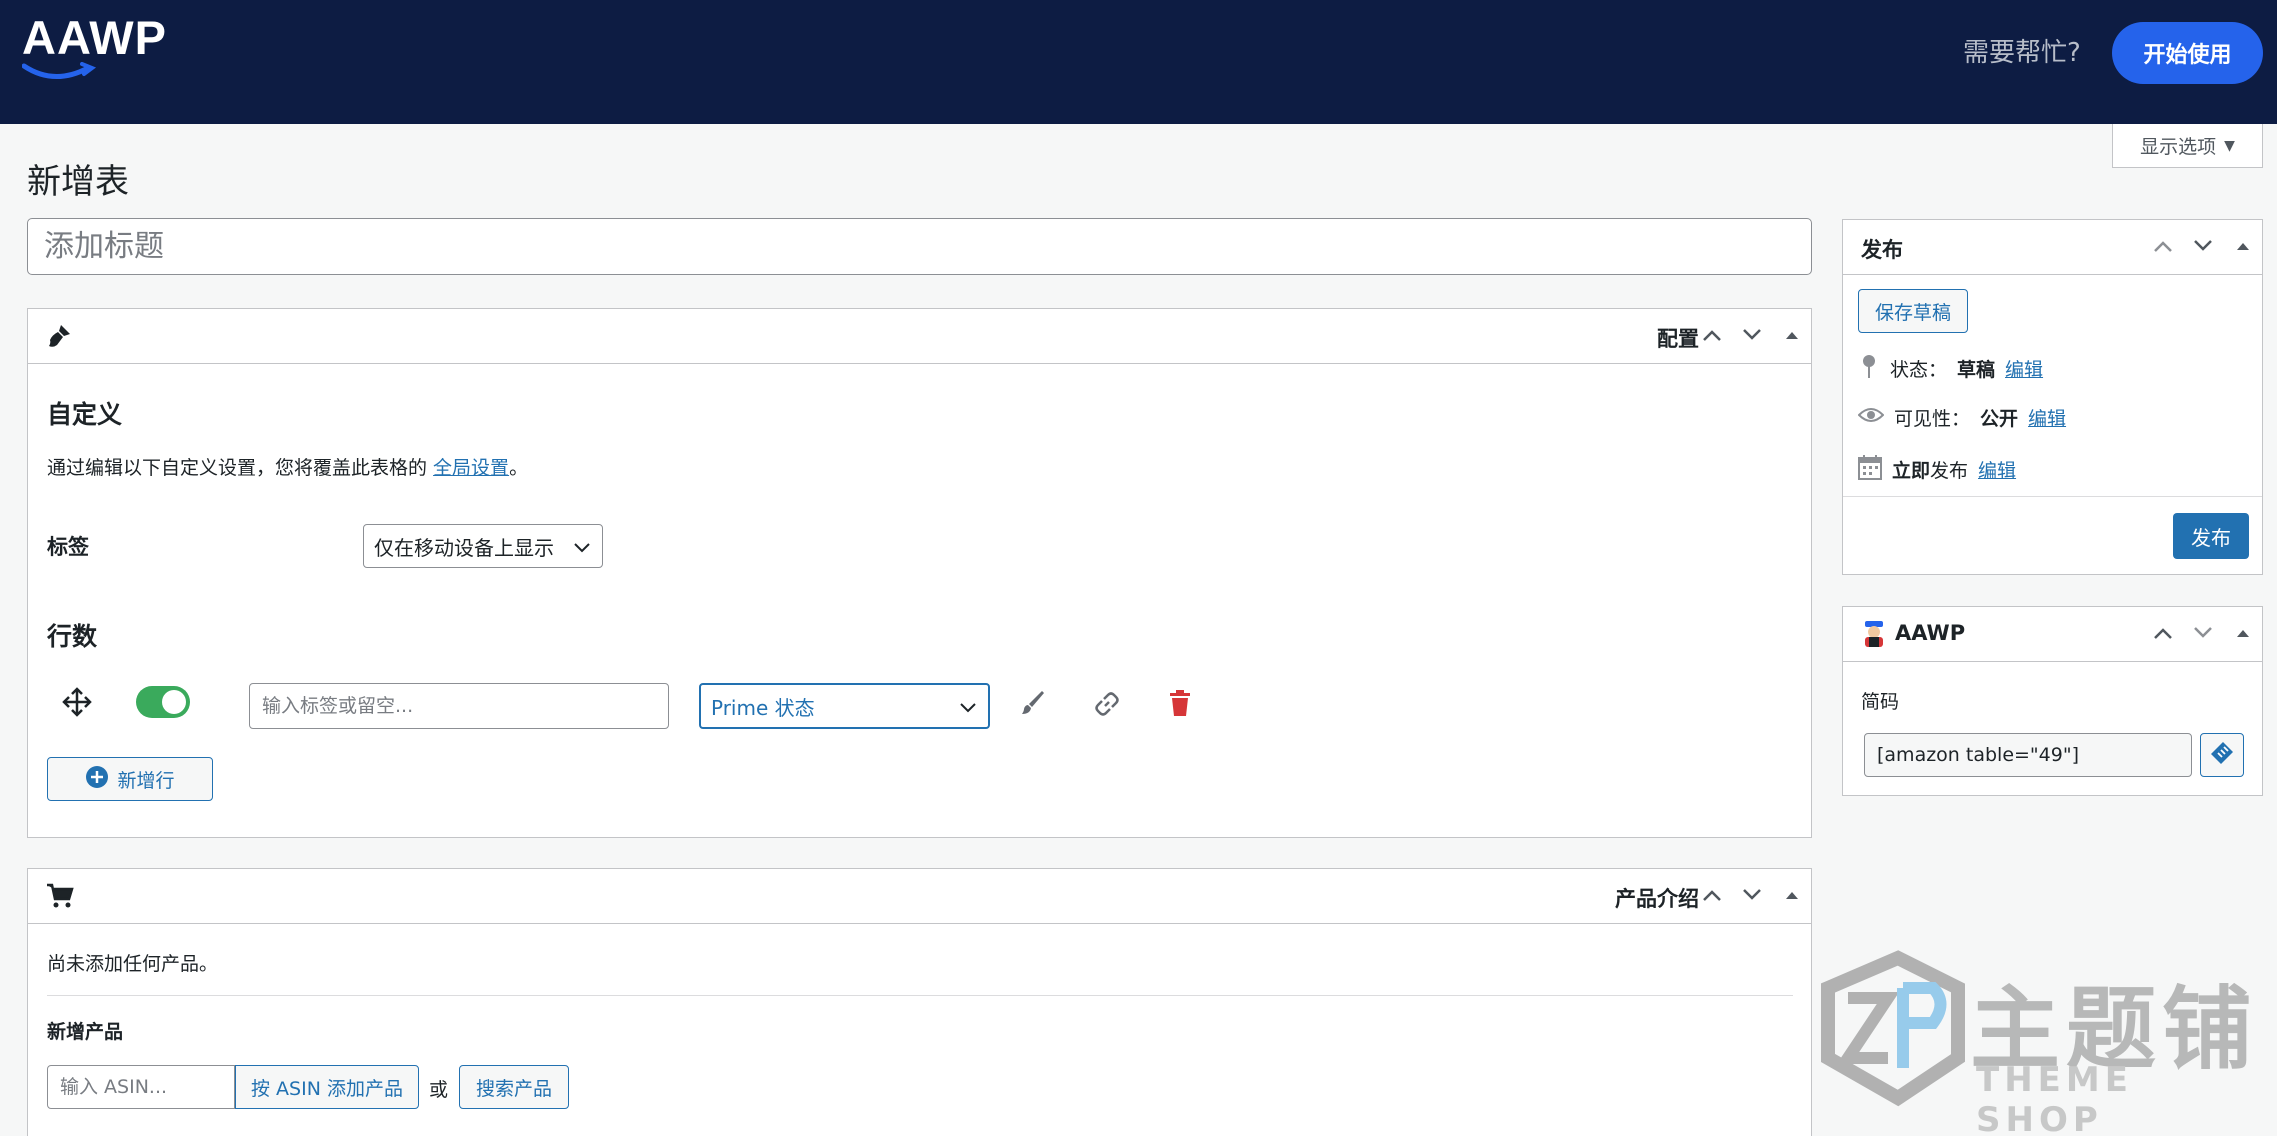 This screenshot has width=2277, height=1136. What do you see at coordinates (1930, 633) in the screenshot?
I see `aawp-box-title: AAWP` at bounding box center [1930, 633].